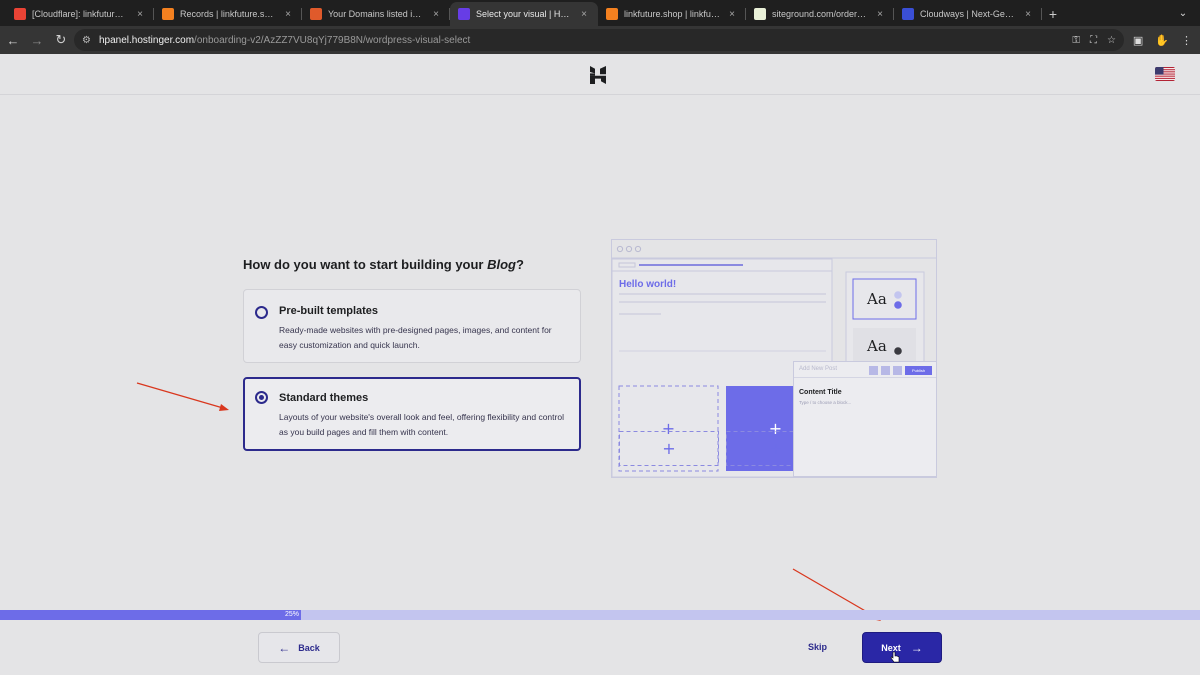  I want to click on bookmark-star-icon: ☆, so click(1111, 40).